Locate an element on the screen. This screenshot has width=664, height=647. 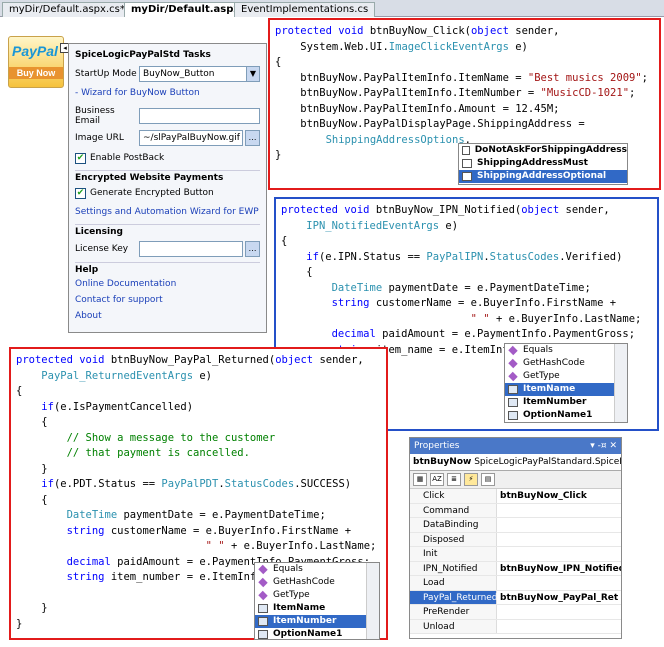
paypal-buy-now-button: PayPal Buy Now is located at coordinates (36, 62).